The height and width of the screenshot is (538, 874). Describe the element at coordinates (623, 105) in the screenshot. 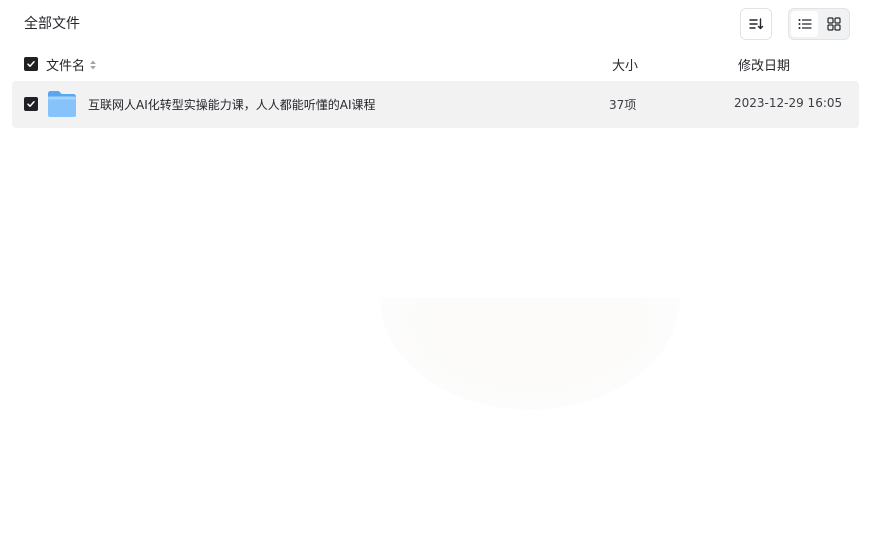

I see `file-size: 37项` at that location.